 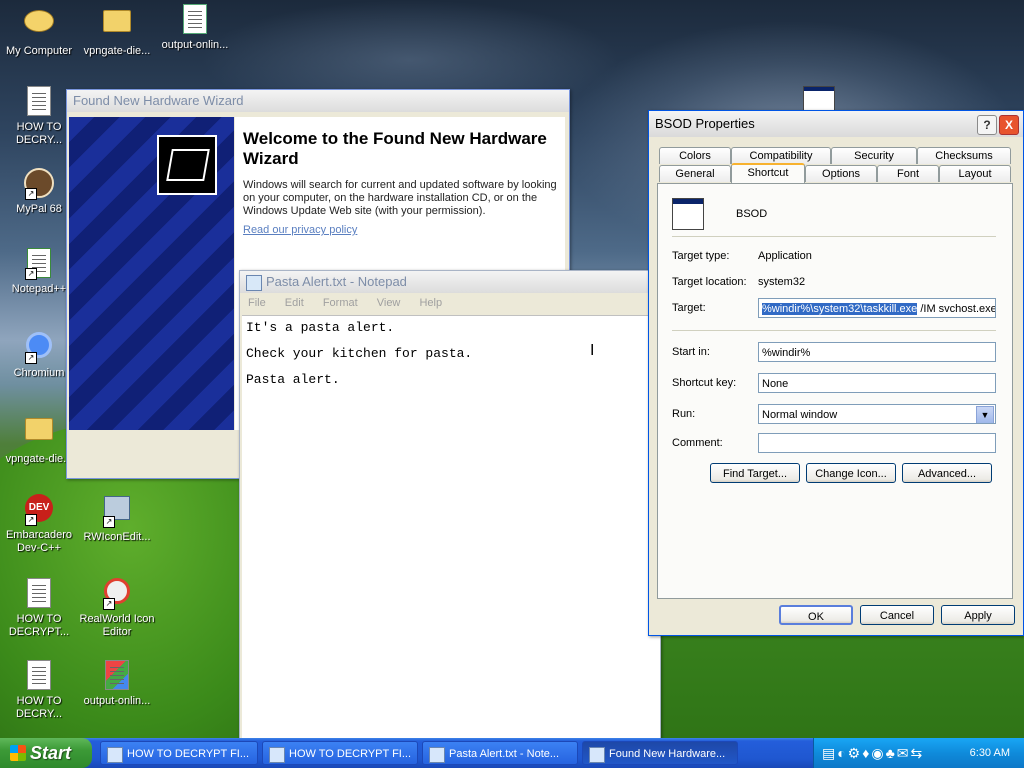 What do you see at coordinates (695, 155) in the screenshot?
I see `tab-colors: Colors` at bounding box center [695, 155].